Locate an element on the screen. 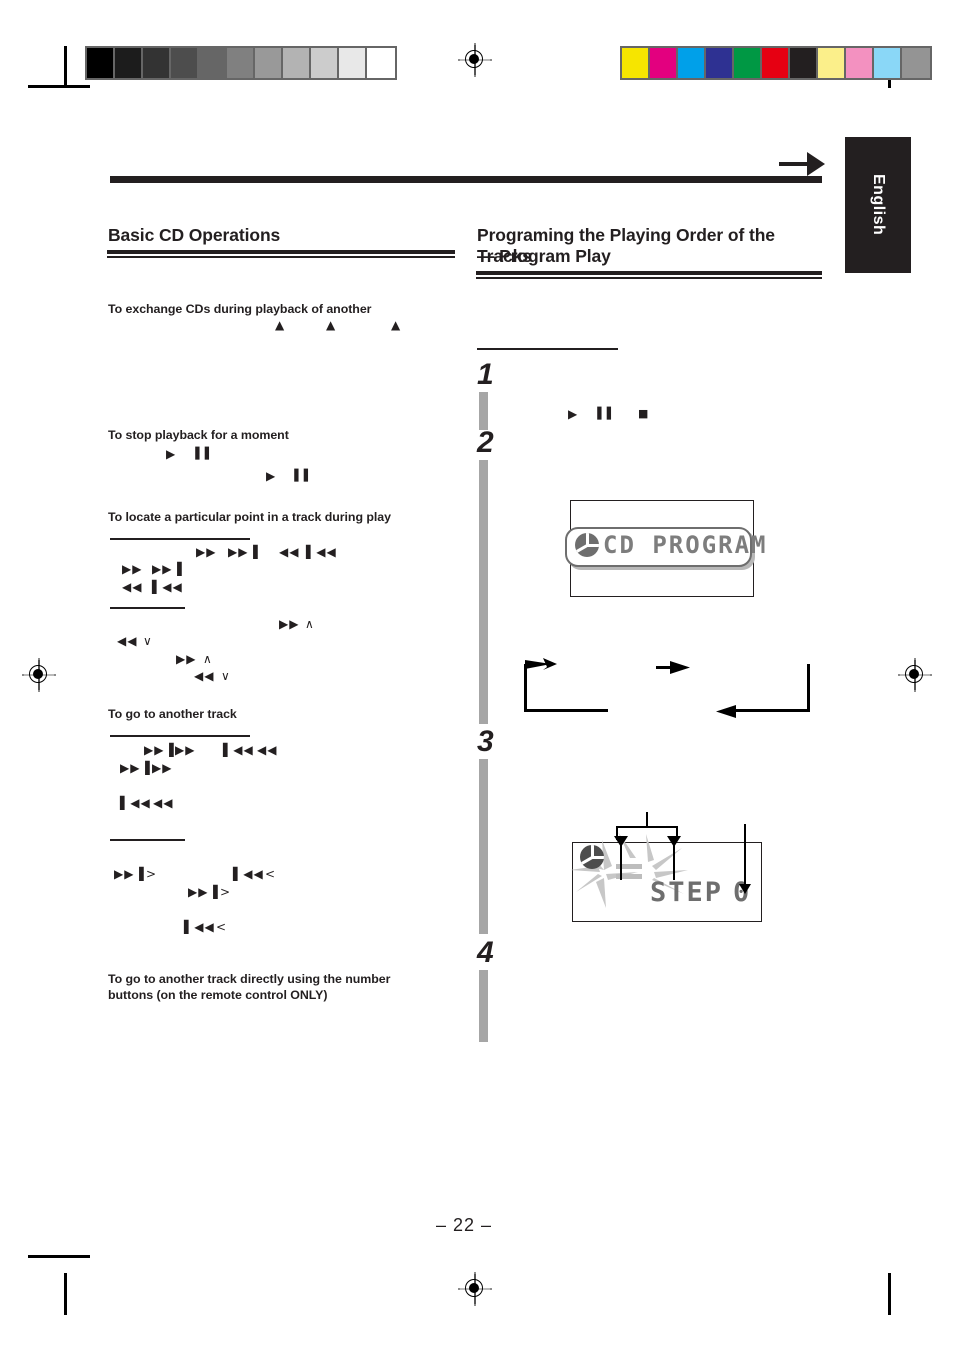  step-number-2: 2 is located at coordinates (485, 442).